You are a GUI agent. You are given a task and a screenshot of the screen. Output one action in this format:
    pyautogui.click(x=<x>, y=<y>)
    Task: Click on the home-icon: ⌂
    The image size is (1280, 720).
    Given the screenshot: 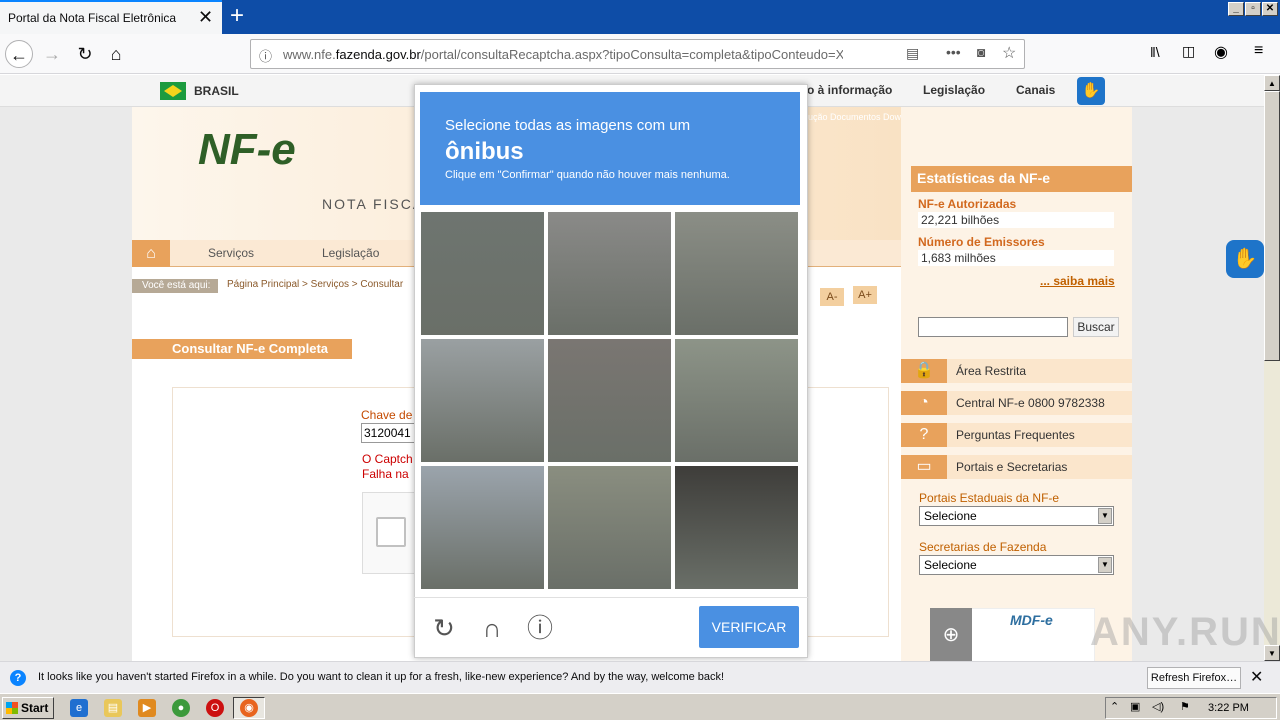 What is the action you would take?
    pyautogui.click(x=116, y=54)
    